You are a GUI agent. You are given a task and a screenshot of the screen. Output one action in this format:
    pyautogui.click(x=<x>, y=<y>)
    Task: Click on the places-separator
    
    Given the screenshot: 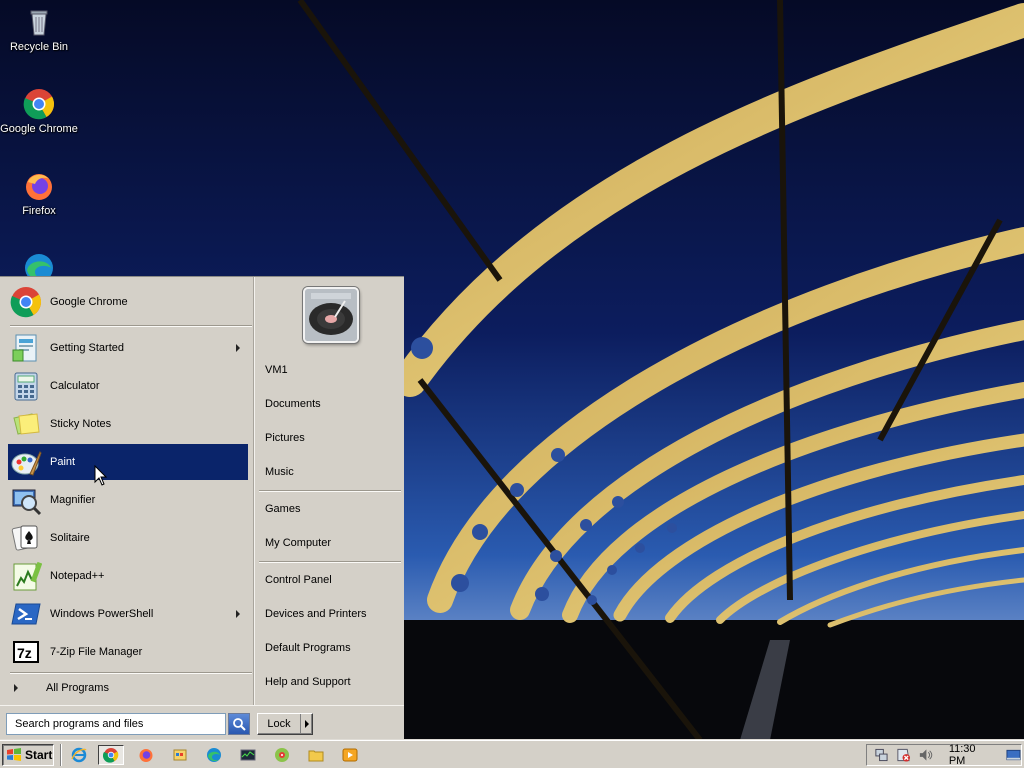 What is the action you would take?
    pyautogui.click(x=330, y=491)
    